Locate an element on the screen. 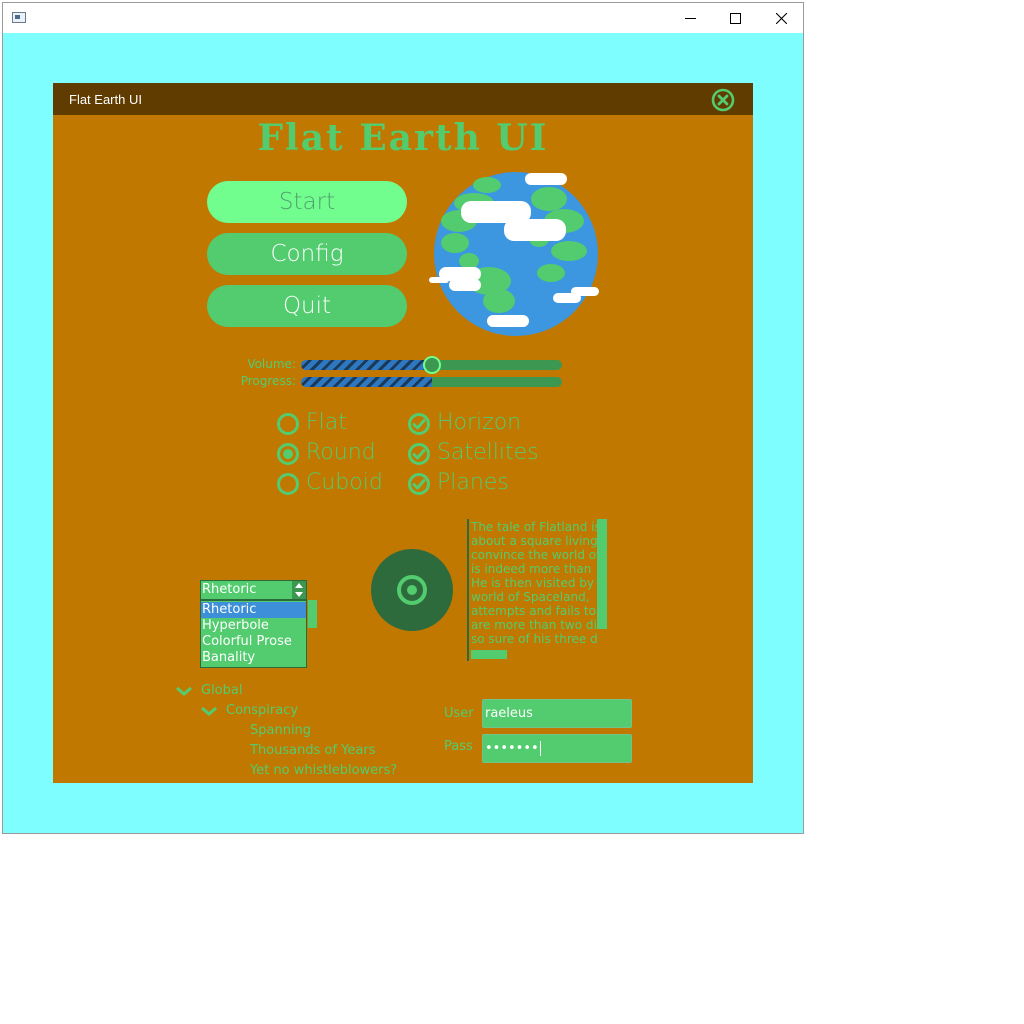 The height and width of the screenshot is (1024, 1024). maximize-icon is located at coordinates (735, 18).